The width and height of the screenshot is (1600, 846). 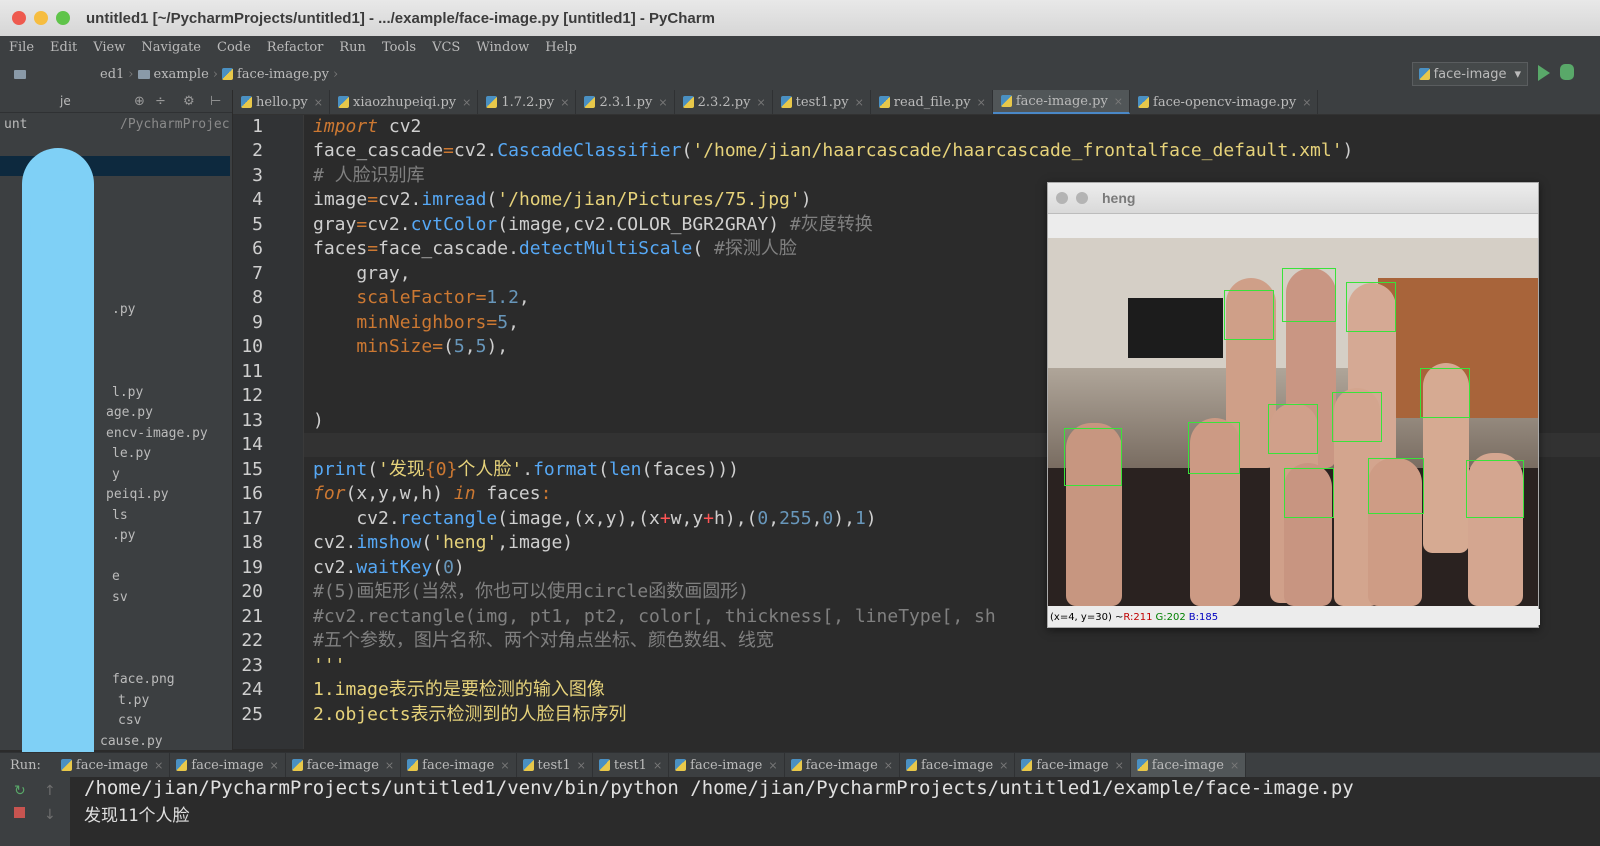 What do you see at coordinates (351, 47) in the screenshot?
I see `menu-run: Run` at bounding box center [351, 47].